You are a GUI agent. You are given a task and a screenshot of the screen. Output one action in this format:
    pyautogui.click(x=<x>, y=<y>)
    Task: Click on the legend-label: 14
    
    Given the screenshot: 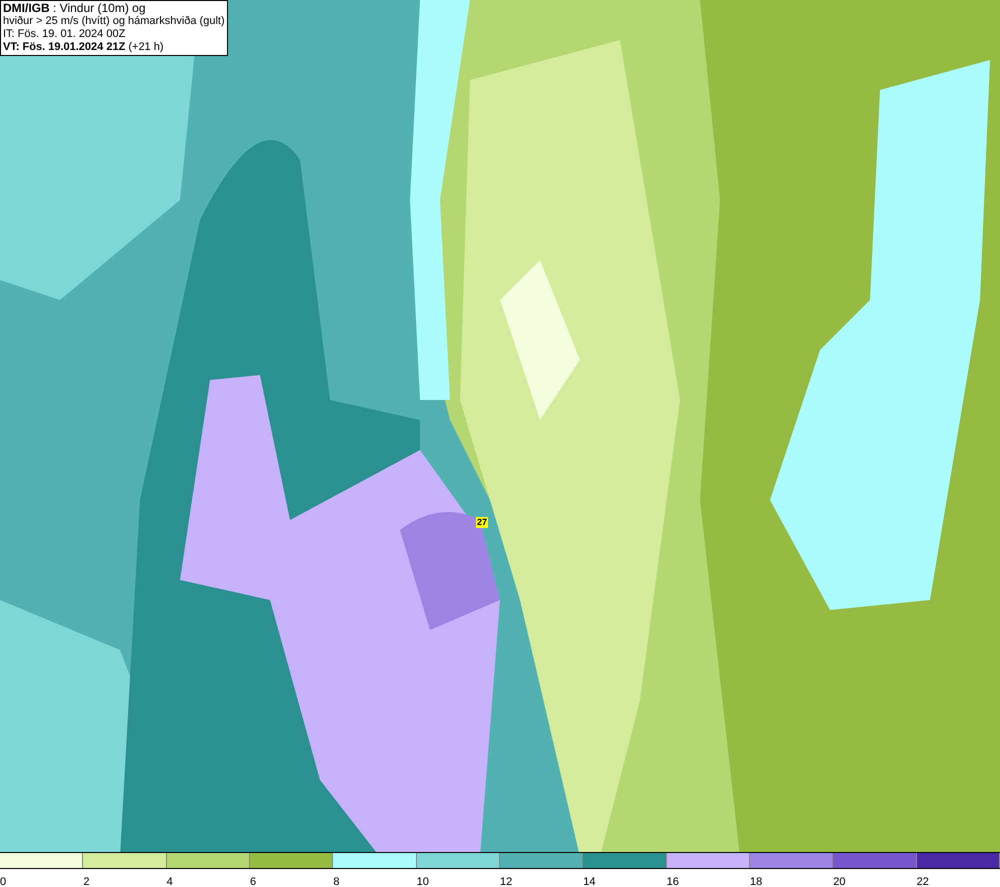 What is the action you would take?
    pyautogui.click(x=589, y=881)
    